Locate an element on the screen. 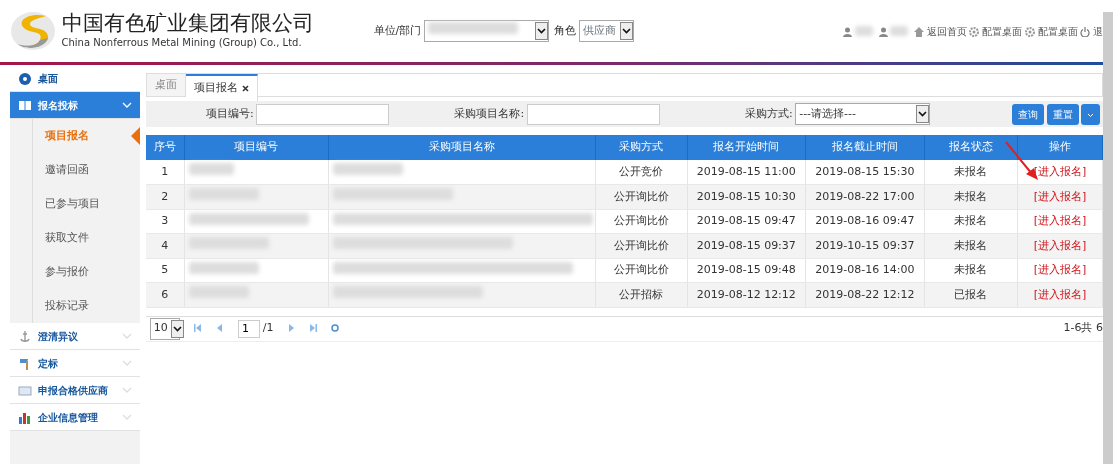  company-name: 中国有色矿业集团有限公司 is located at coordinates (187, 23).